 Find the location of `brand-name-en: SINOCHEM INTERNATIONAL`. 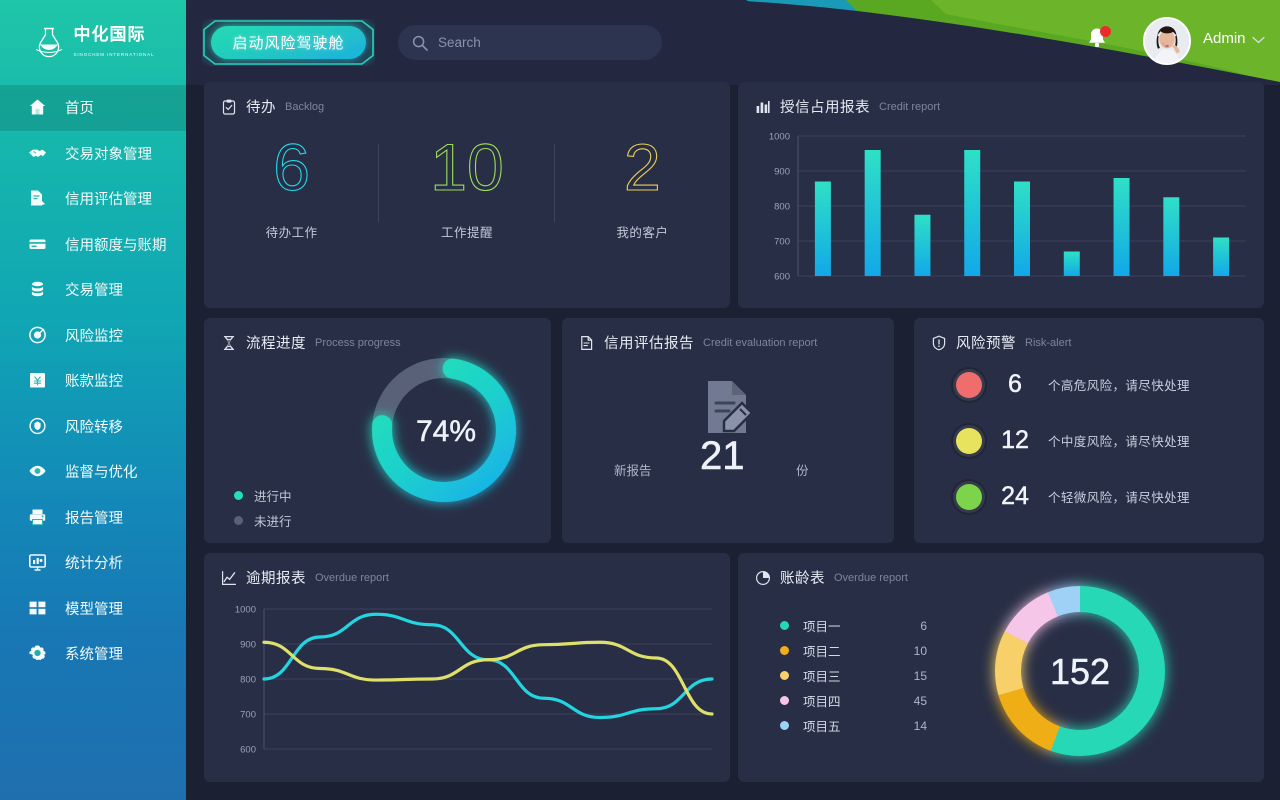

brand-name-en: SINOCHEM INTERNATIONAL is located at coordinates (114, 54).